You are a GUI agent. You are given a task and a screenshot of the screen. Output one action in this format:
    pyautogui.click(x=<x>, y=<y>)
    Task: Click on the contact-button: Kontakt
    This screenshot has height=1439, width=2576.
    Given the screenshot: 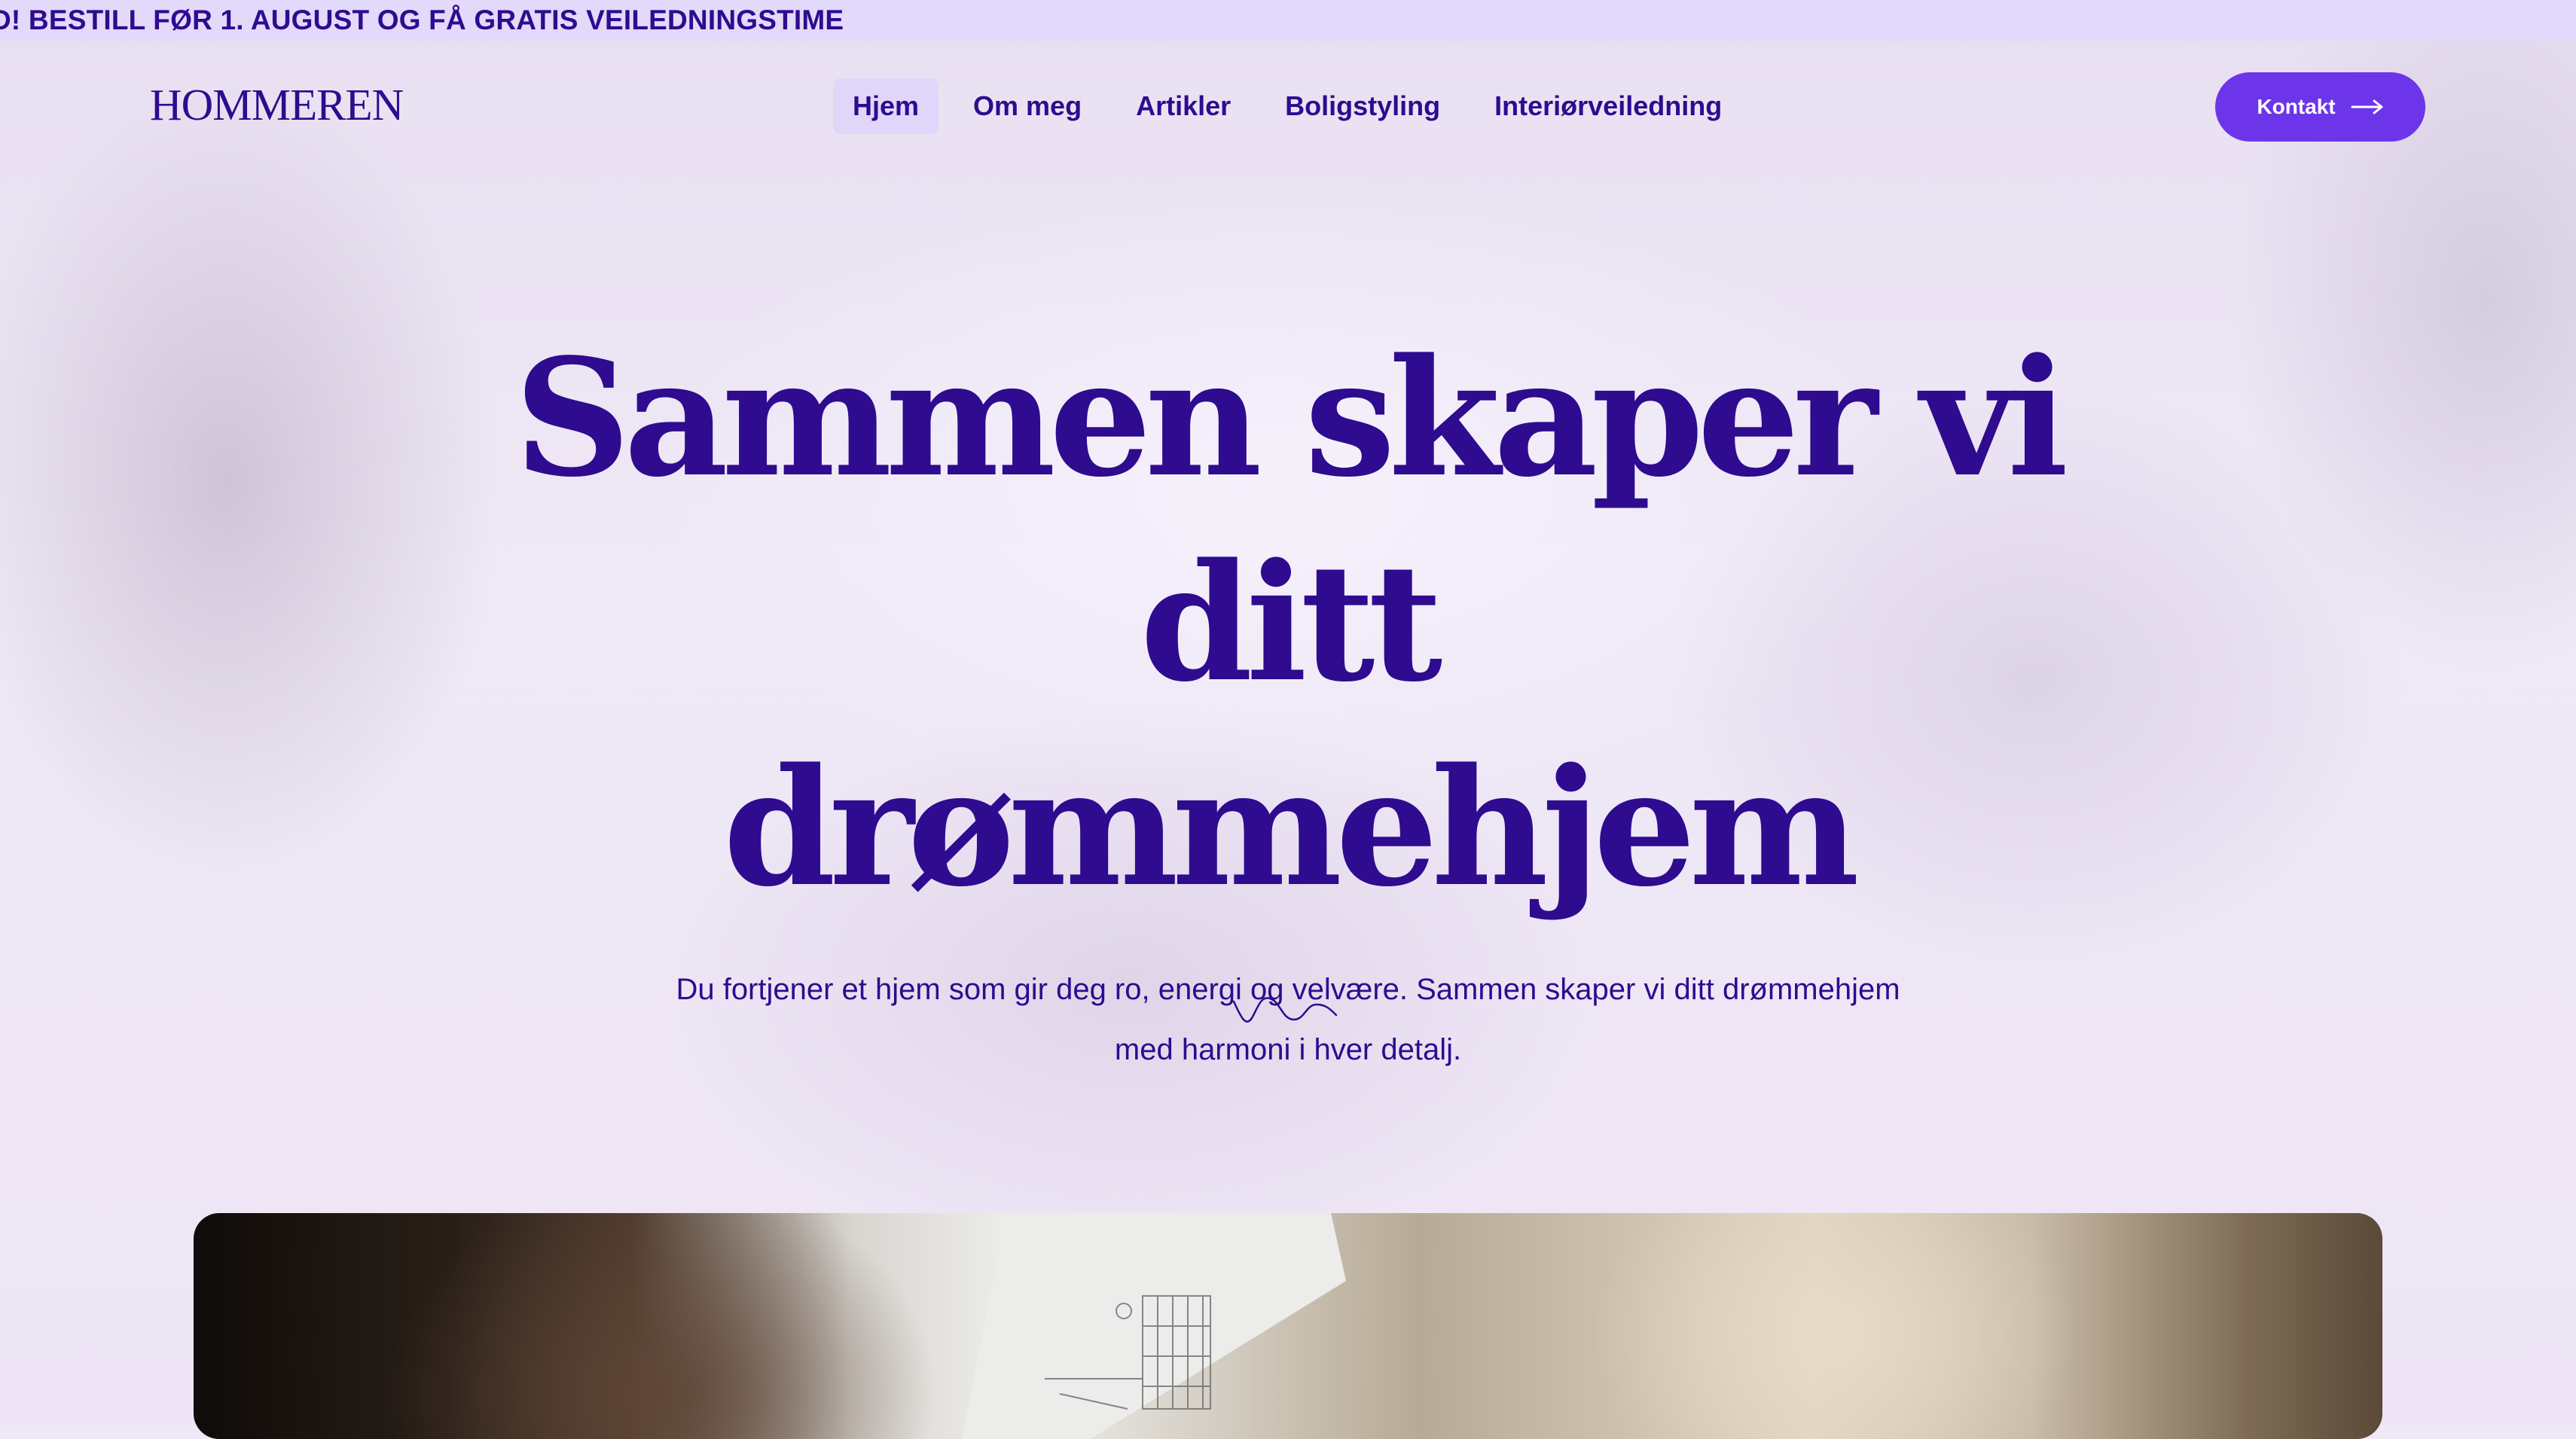 What is the action you would take?
    pyautogui.click(x=2320, y=107)
    